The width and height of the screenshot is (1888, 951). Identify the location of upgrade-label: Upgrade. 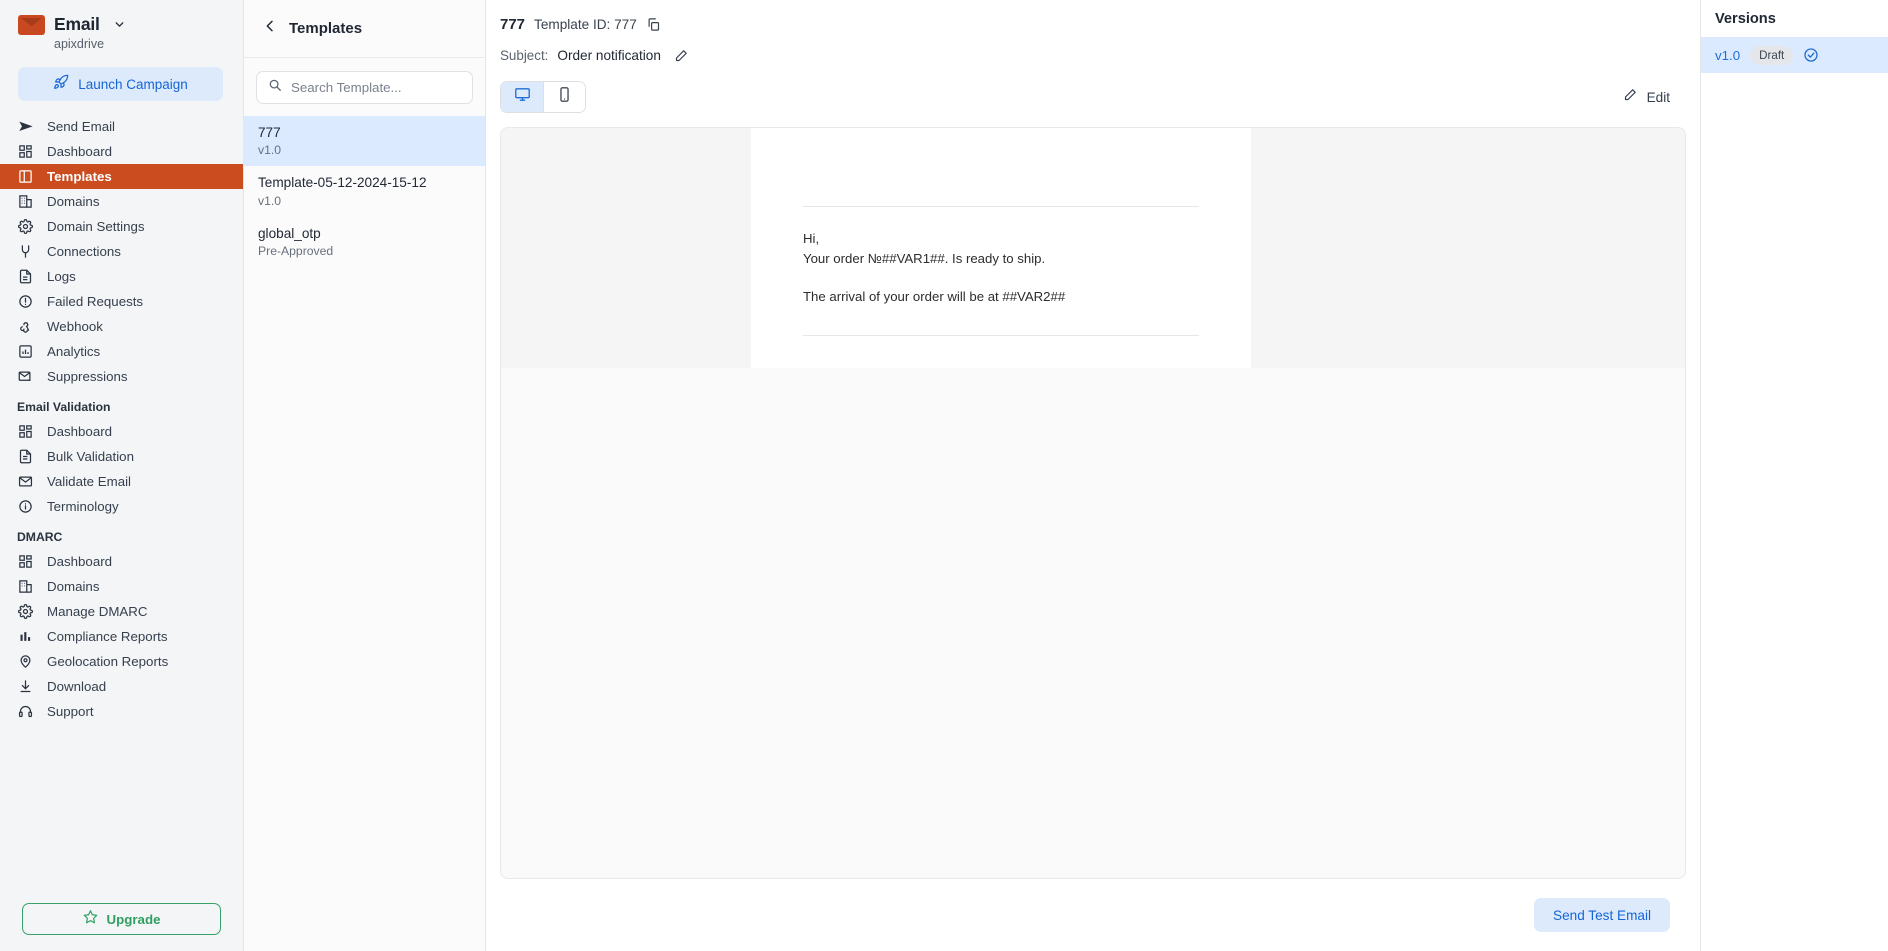
(133, 919).